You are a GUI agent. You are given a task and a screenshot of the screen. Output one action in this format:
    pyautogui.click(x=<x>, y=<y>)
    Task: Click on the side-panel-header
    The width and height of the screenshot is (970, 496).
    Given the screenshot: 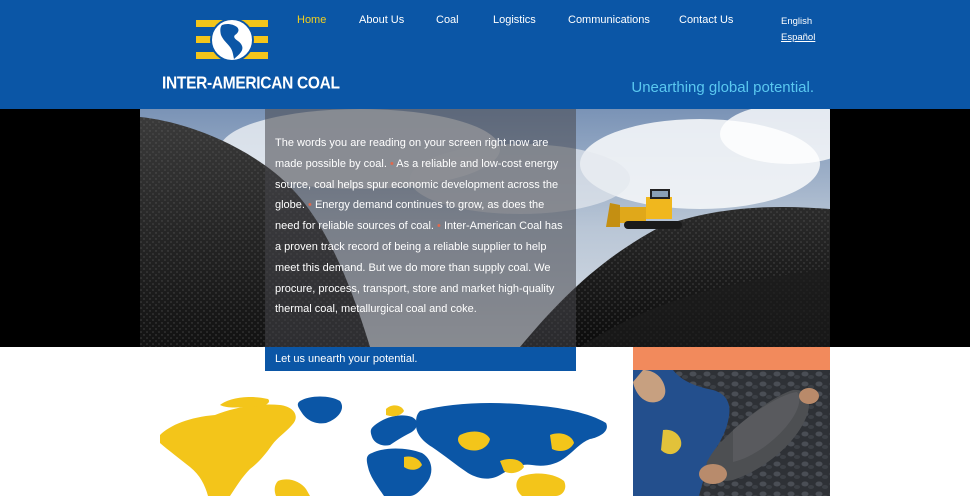 What is the action you would take?
    pyautogui.click(x=731, y=358)
    